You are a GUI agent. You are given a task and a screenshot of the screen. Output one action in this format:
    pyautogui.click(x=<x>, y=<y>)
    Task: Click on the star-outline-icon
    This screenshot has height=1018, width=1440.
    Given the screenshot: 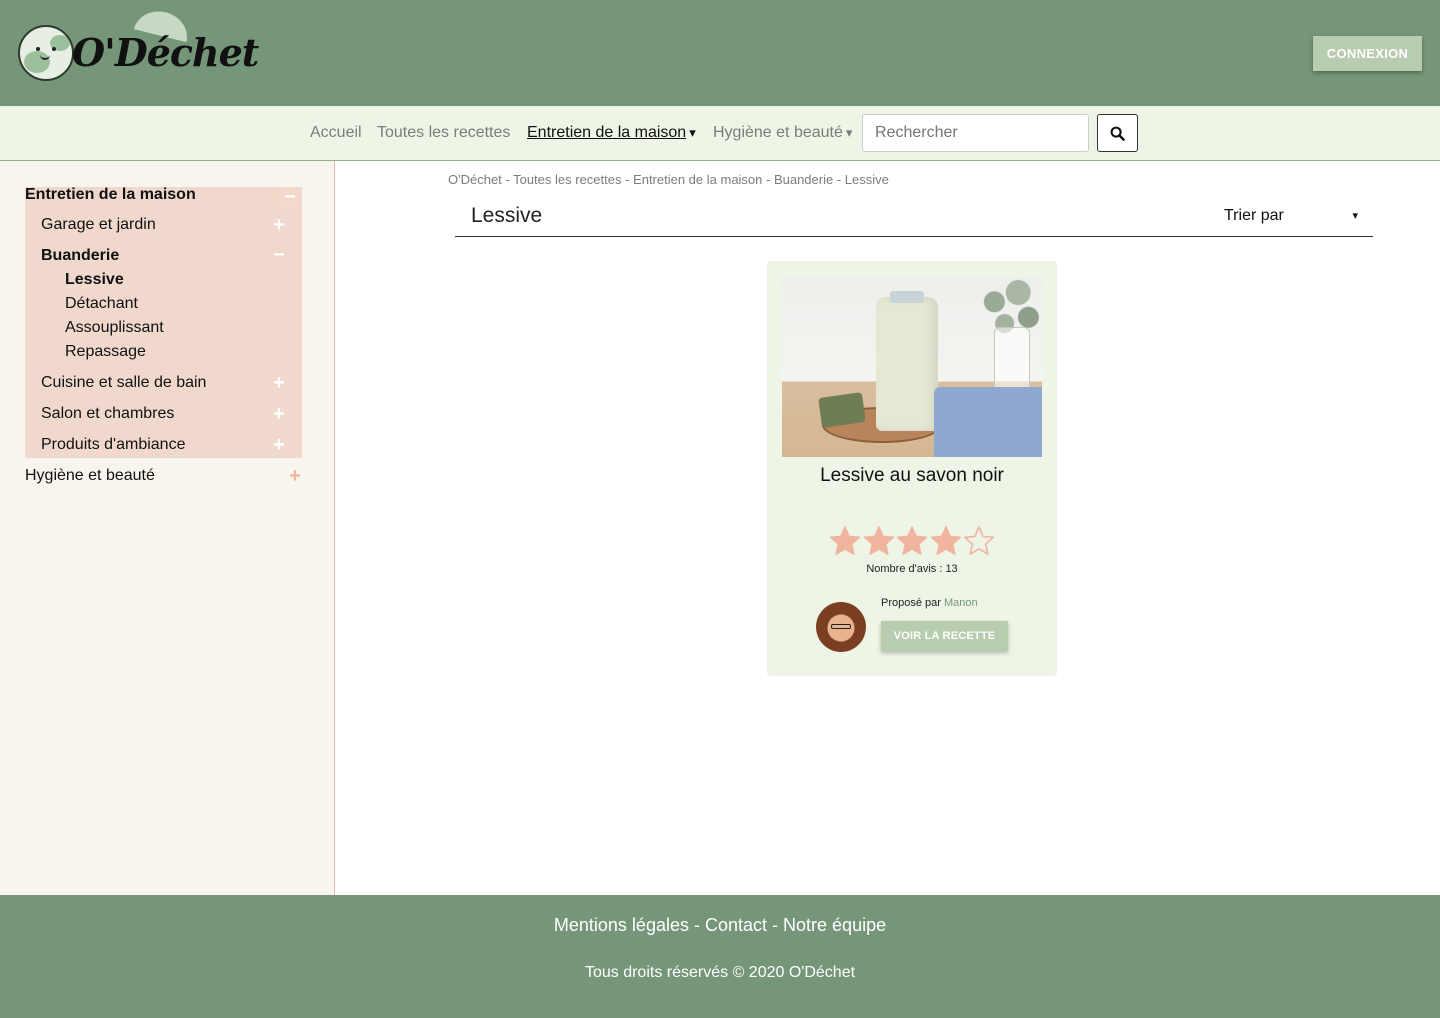 What is the action you would take?
    pyautogui.click(x=979, y=540)
    